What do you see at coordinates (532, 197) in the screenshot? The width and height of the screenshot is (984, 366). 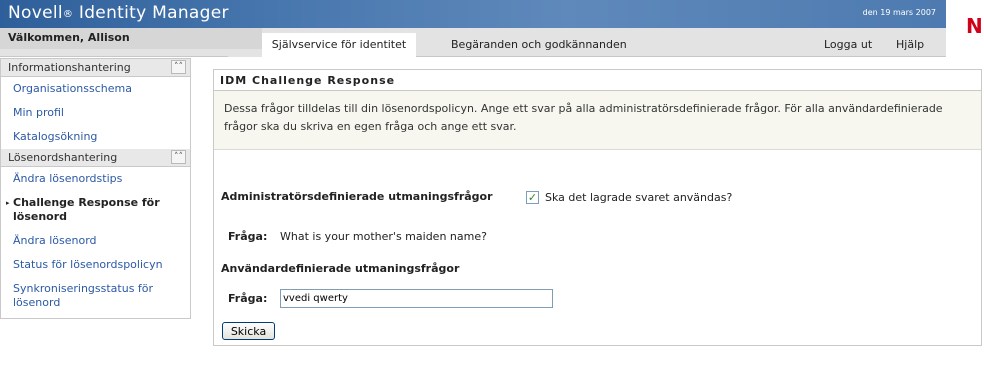 I see `use-saved-answer-checkbox: ✓` at bounding box center [532, 197].